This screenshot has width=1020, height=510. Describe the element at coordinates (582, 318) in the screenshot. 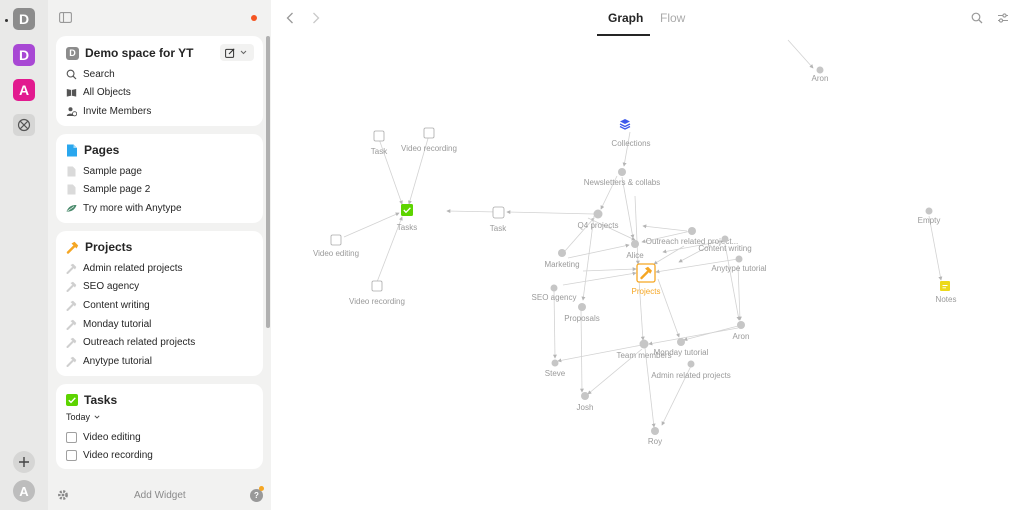

I see `graph-node-label: Proposals` at that location.